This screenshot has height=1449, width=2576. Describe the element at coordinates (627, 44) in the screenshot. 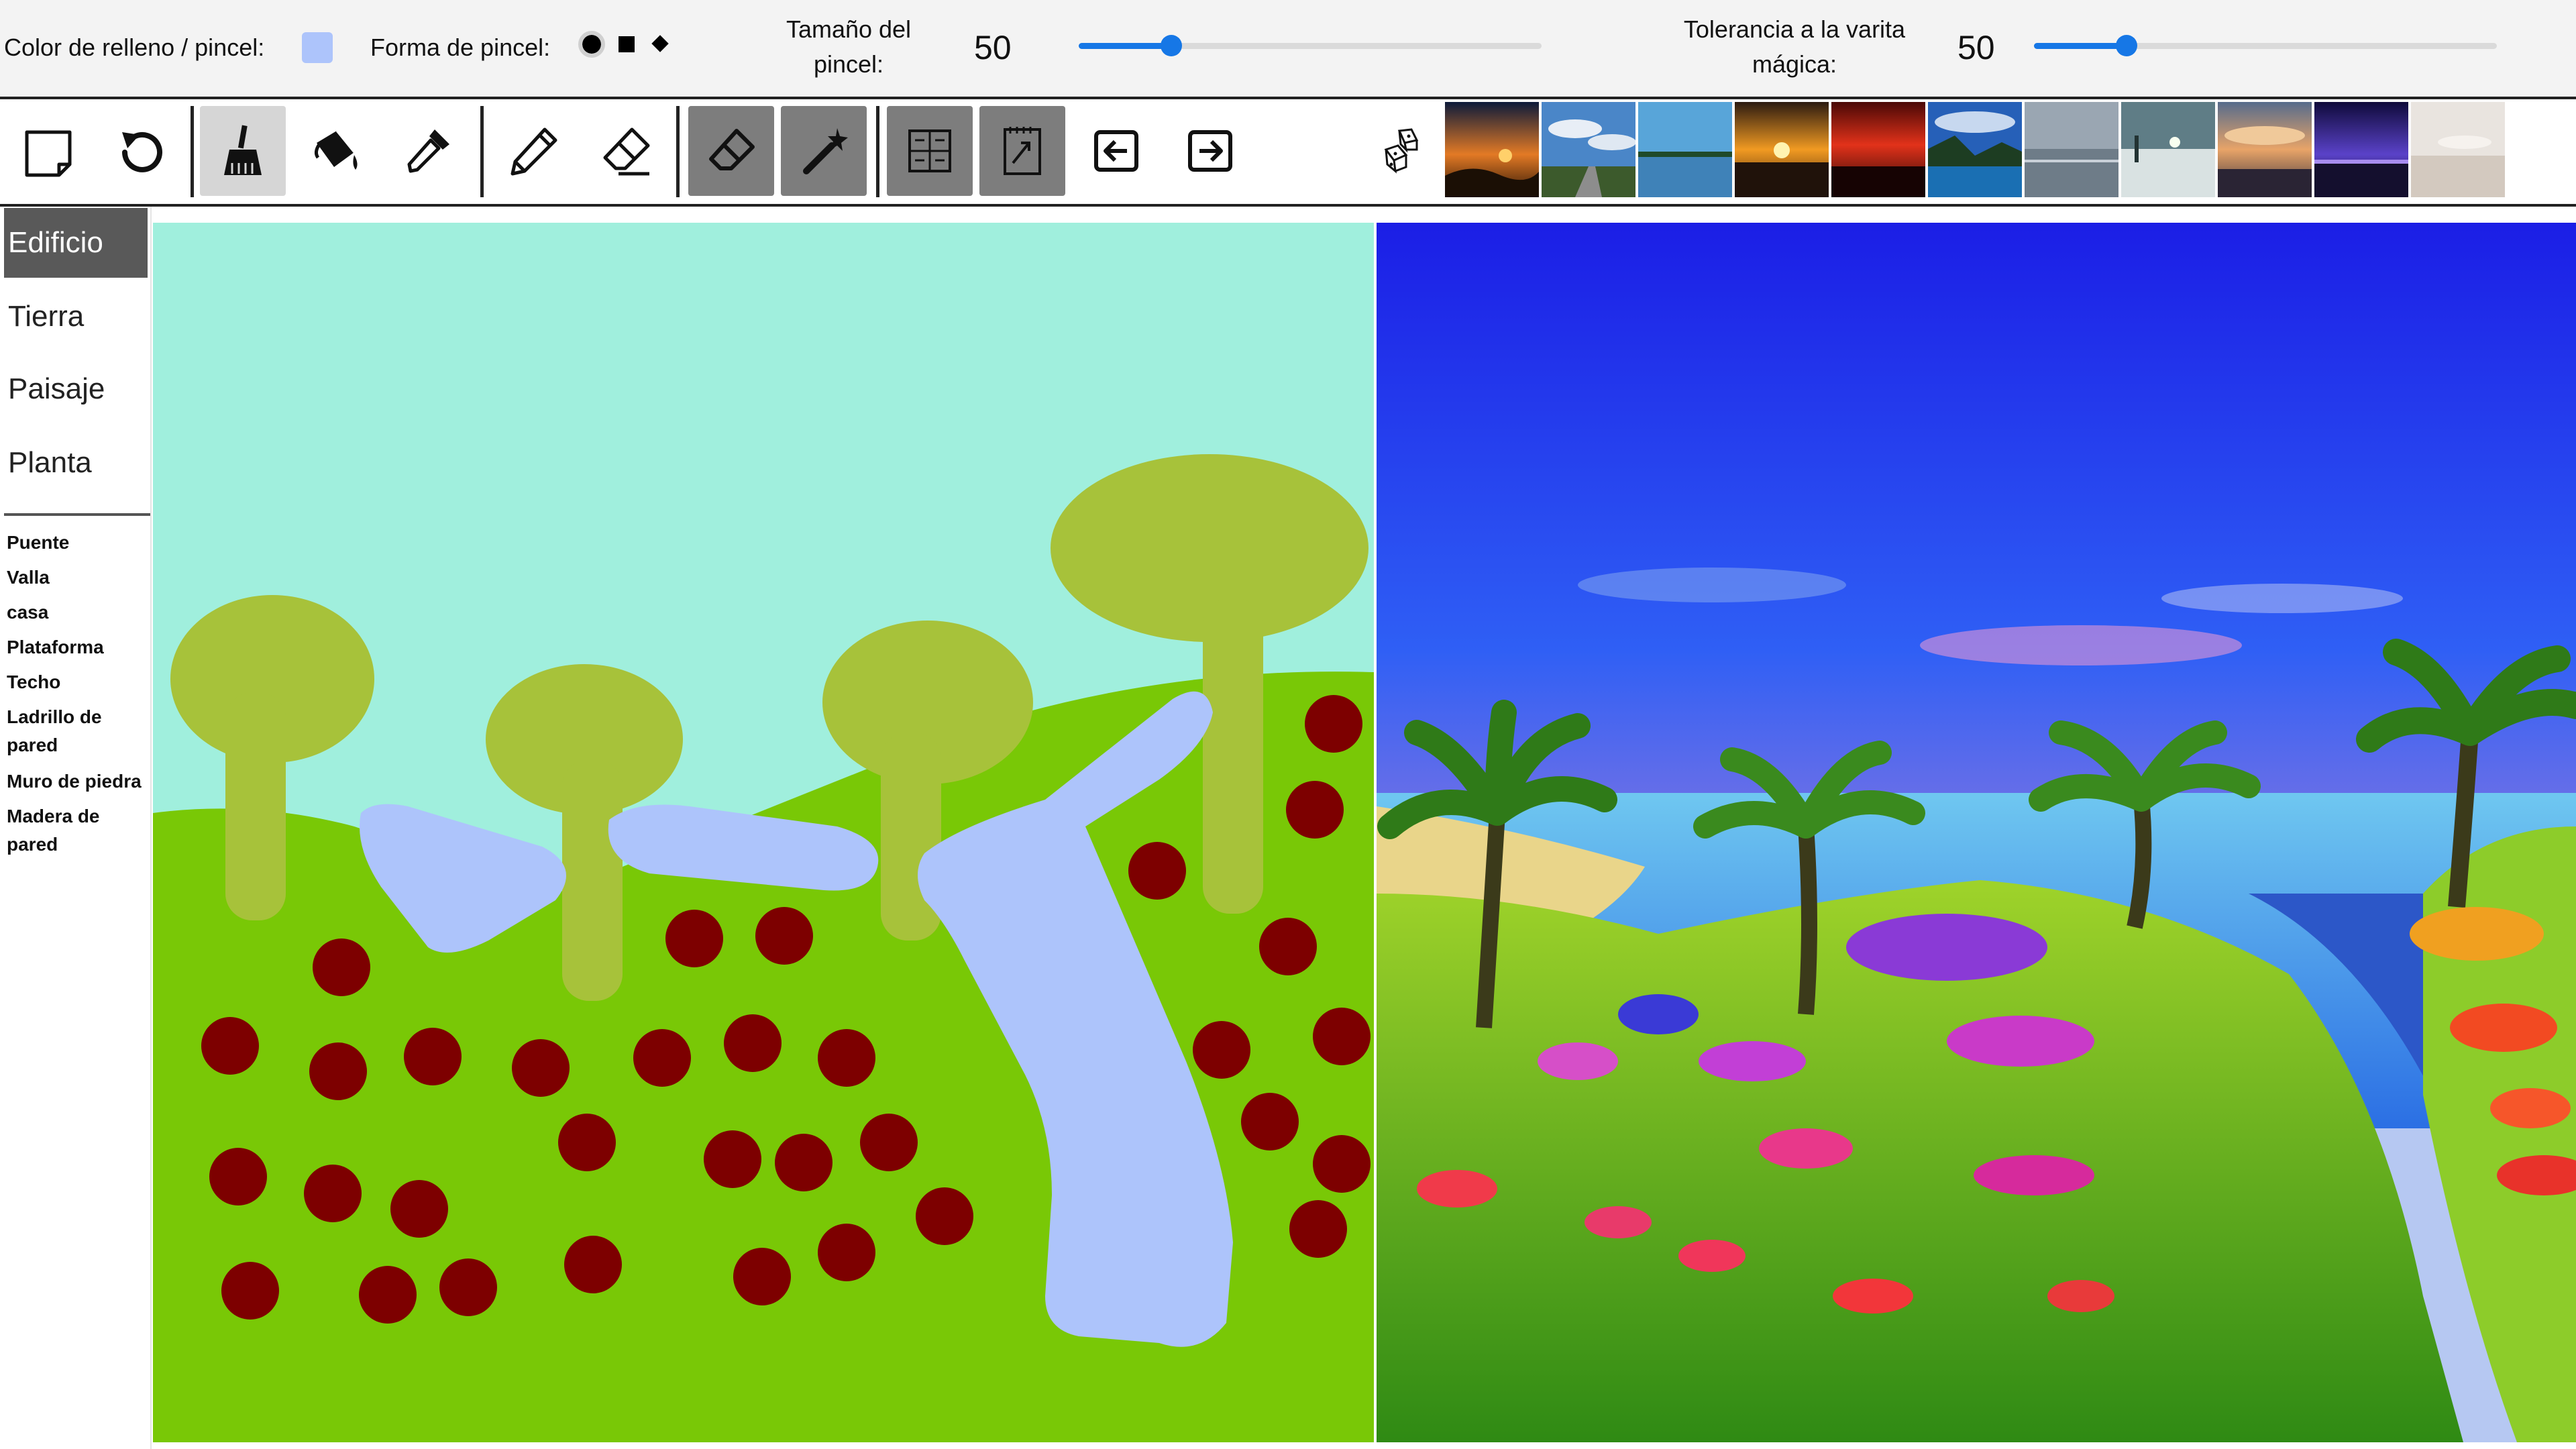

I see `brush-shape-square` at that location.